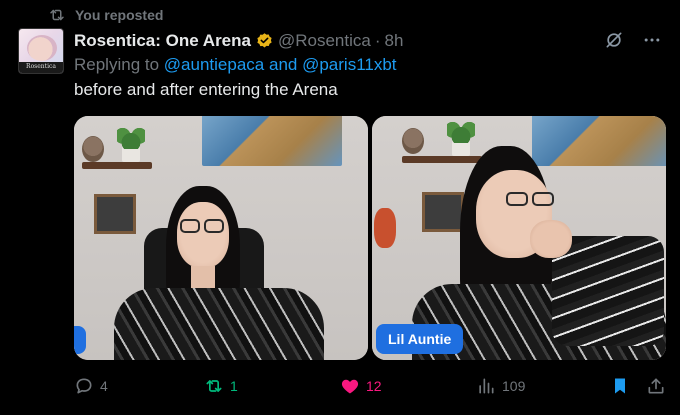 The height and width of the screenshot is (415, 680). What do you see at coordinates (117, 64) in the screenshot?
I see `replying-to-label: Replying to` at bounding box center [117, 64].